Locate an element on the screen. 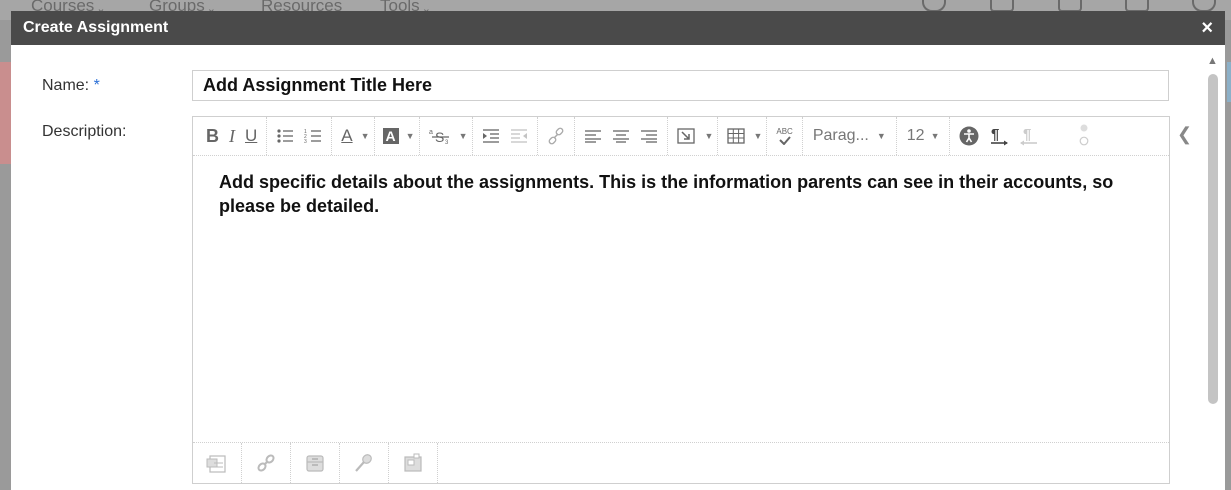 The image size is (1231, 490). checkmark-icon is located at coordinates (784, 140).